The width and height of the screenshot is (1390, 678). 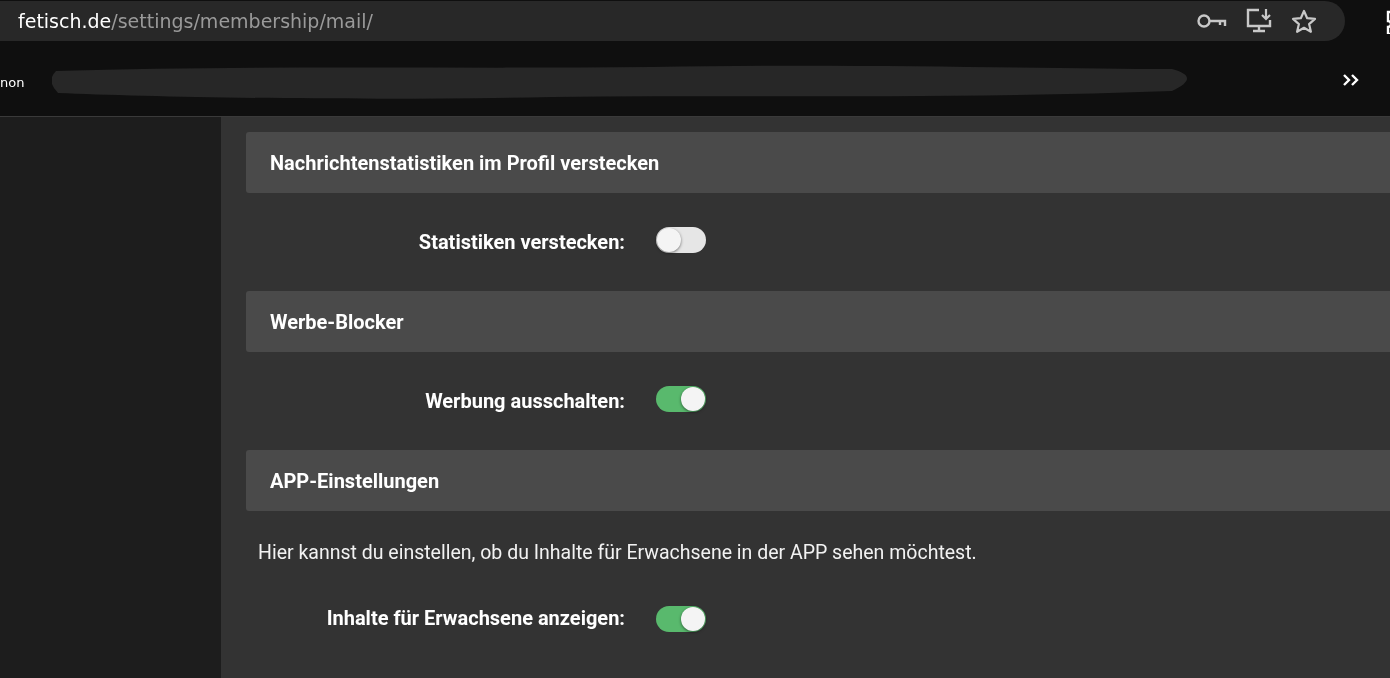 What do you see at coordinates (617, 552) in the screenshot?
I see `section-description: Hier kannst du einstellen, ob du Inhalte für Erwachsene in der APP sehen möchtest.` at bounding box center [617, 552].